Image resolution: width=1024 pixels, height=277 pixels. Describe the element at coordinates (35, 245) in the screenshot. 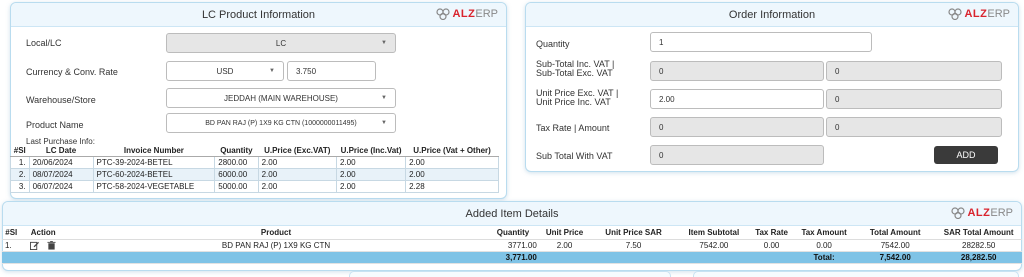

I see `edit-icon` at that location.